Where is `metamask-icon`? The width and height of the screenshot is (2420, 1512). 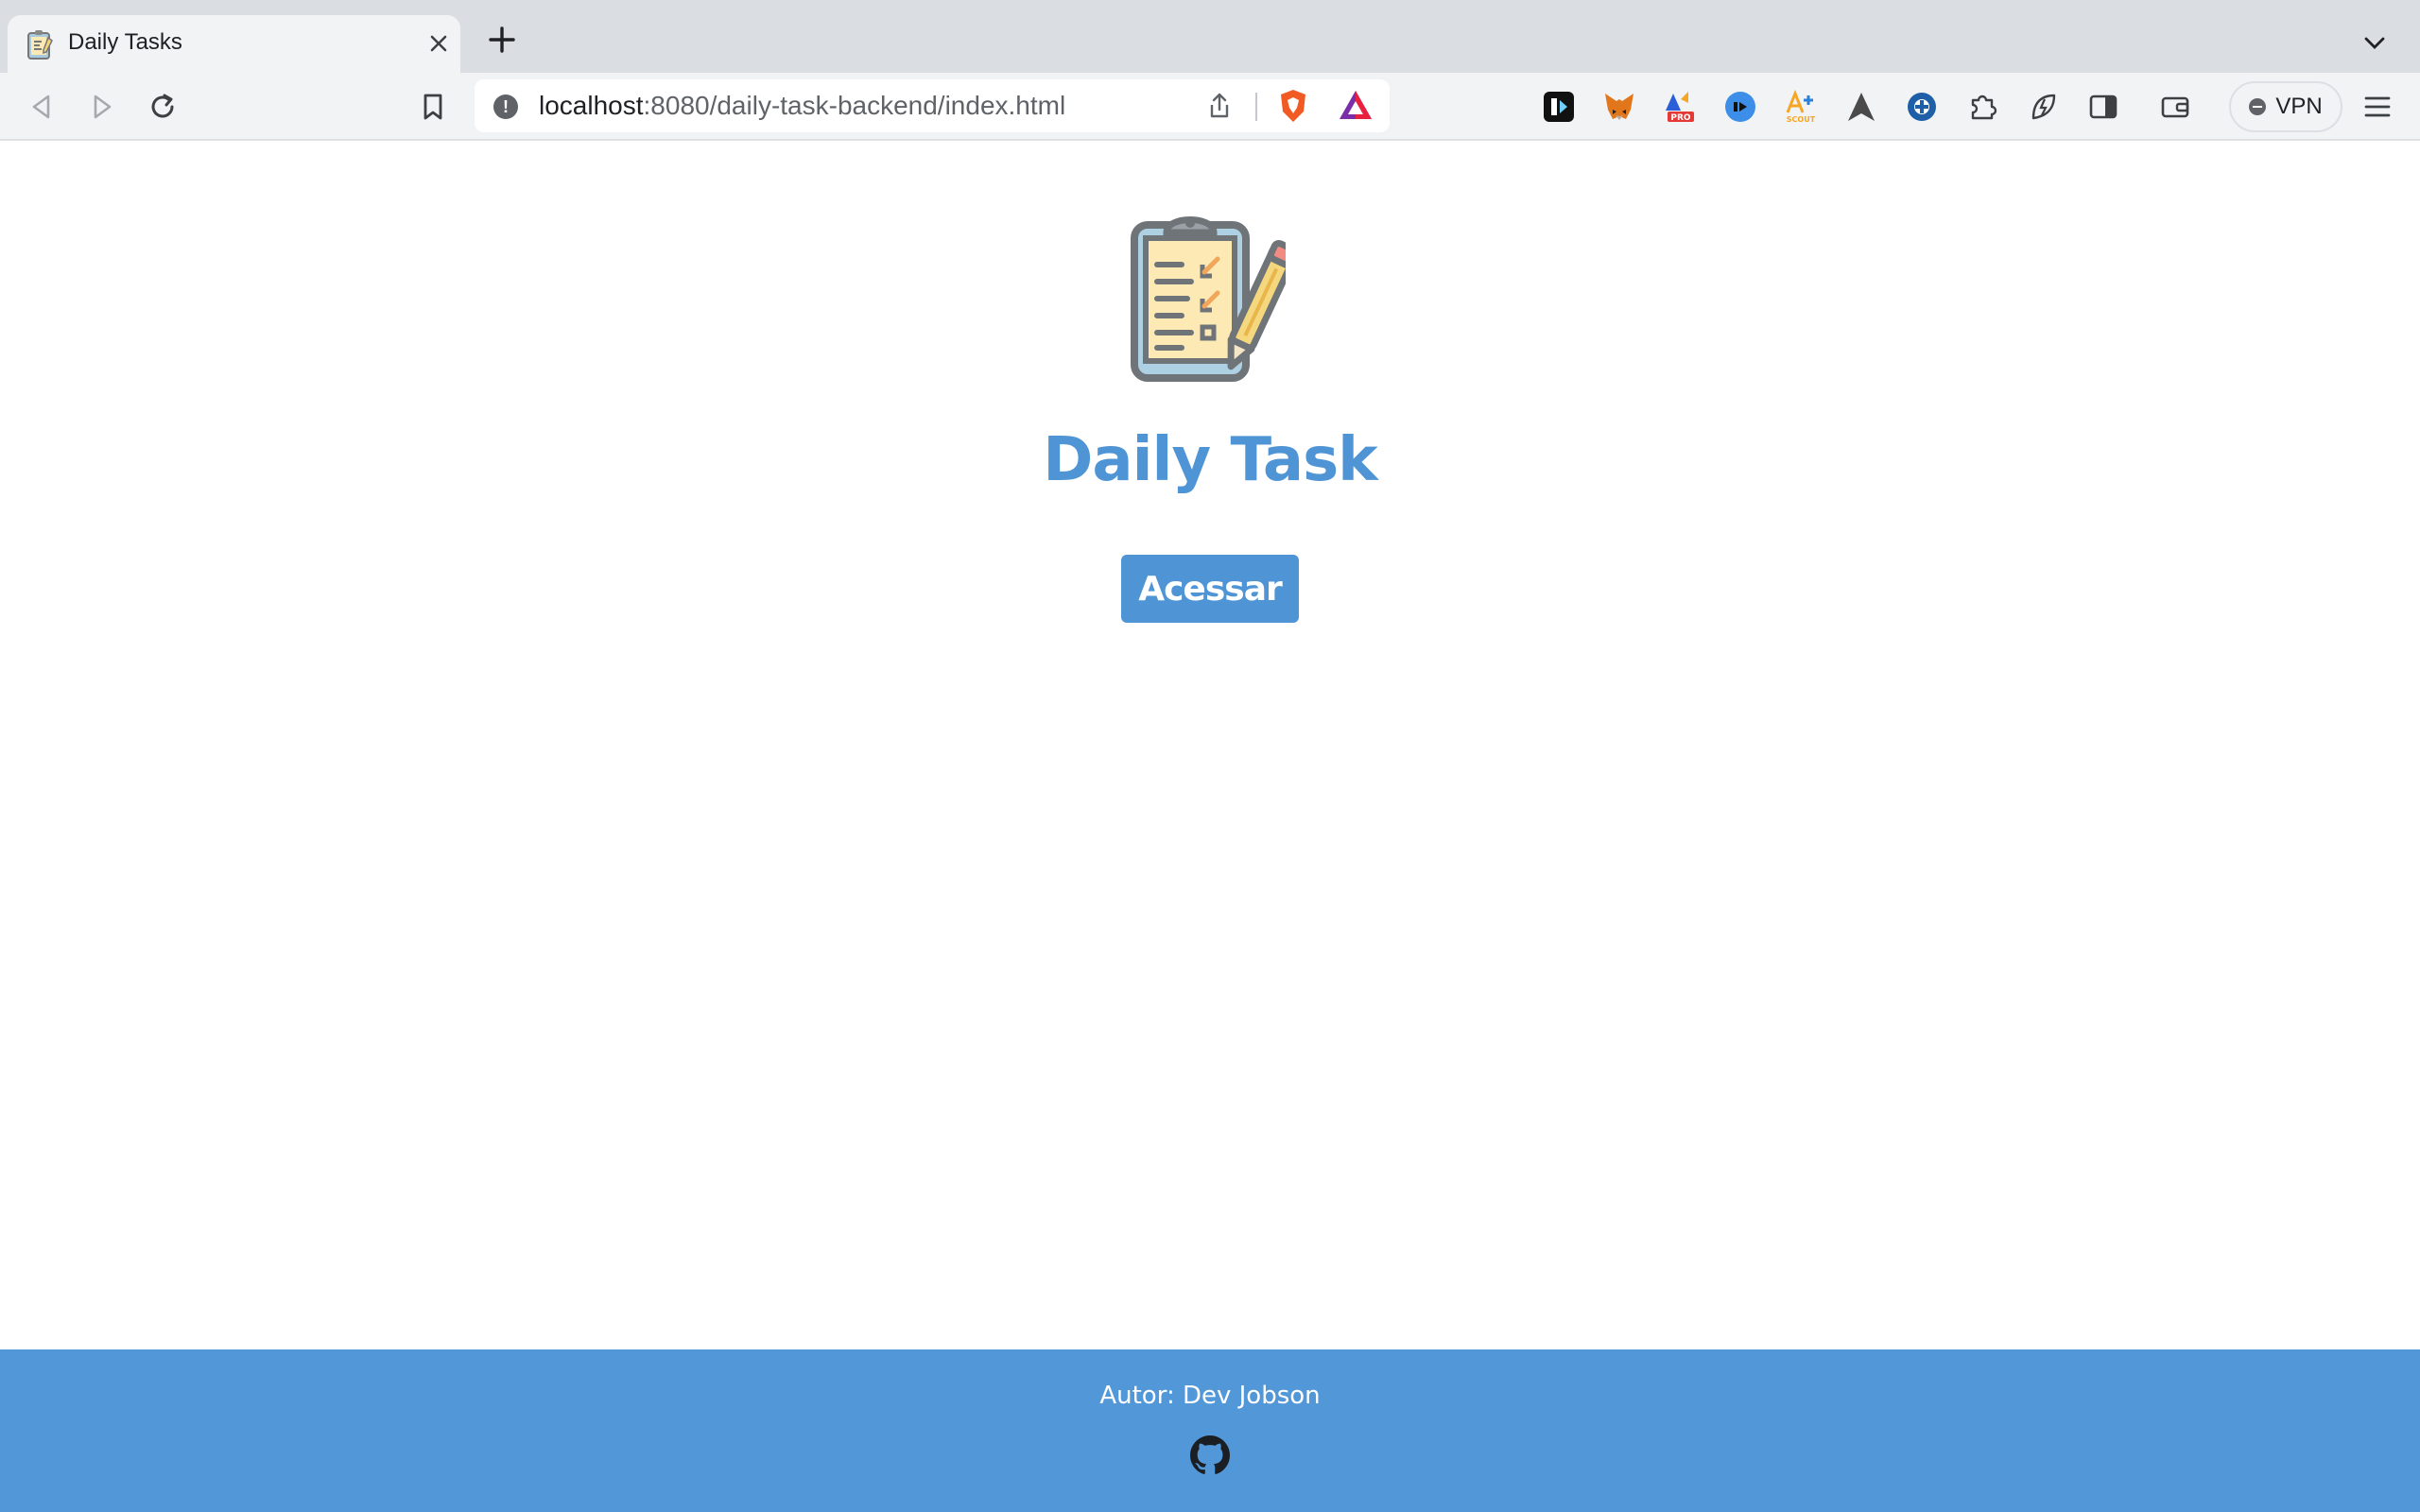
metamask-icon is located at coordinates (1619, 107).